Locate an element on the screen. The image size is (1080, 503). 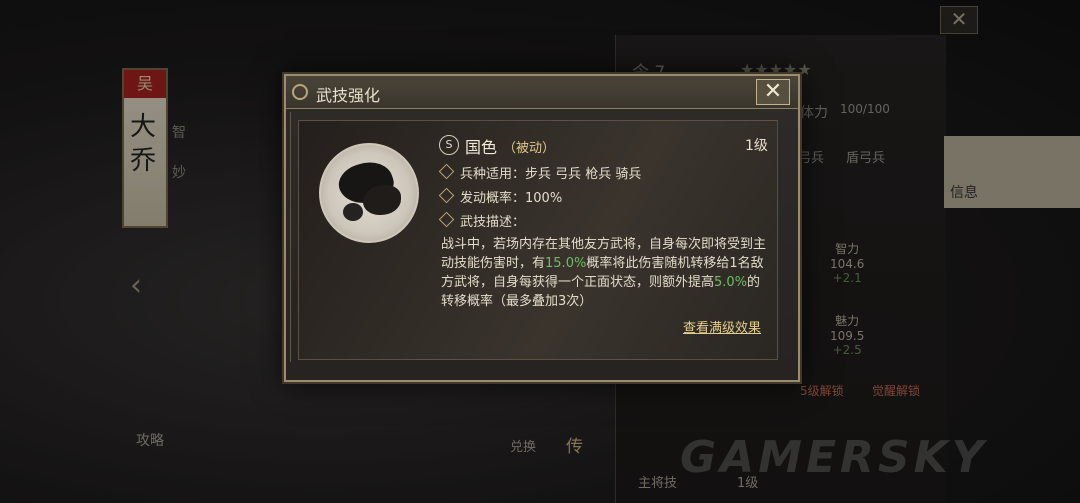
frame-ornament is located at coordinates (293, 237).